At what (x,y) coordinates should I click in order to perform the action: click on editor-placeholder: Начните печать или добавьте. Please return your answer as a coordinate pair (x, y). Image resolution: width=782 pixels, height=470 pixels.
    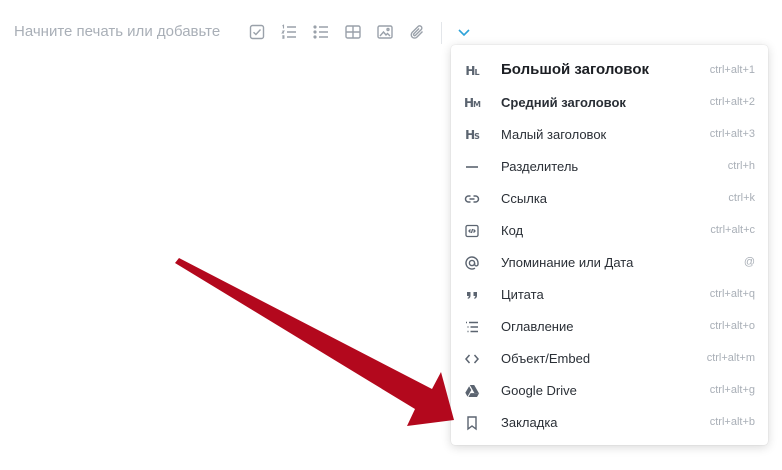
    Looking at the image, I should click on (117, 31).